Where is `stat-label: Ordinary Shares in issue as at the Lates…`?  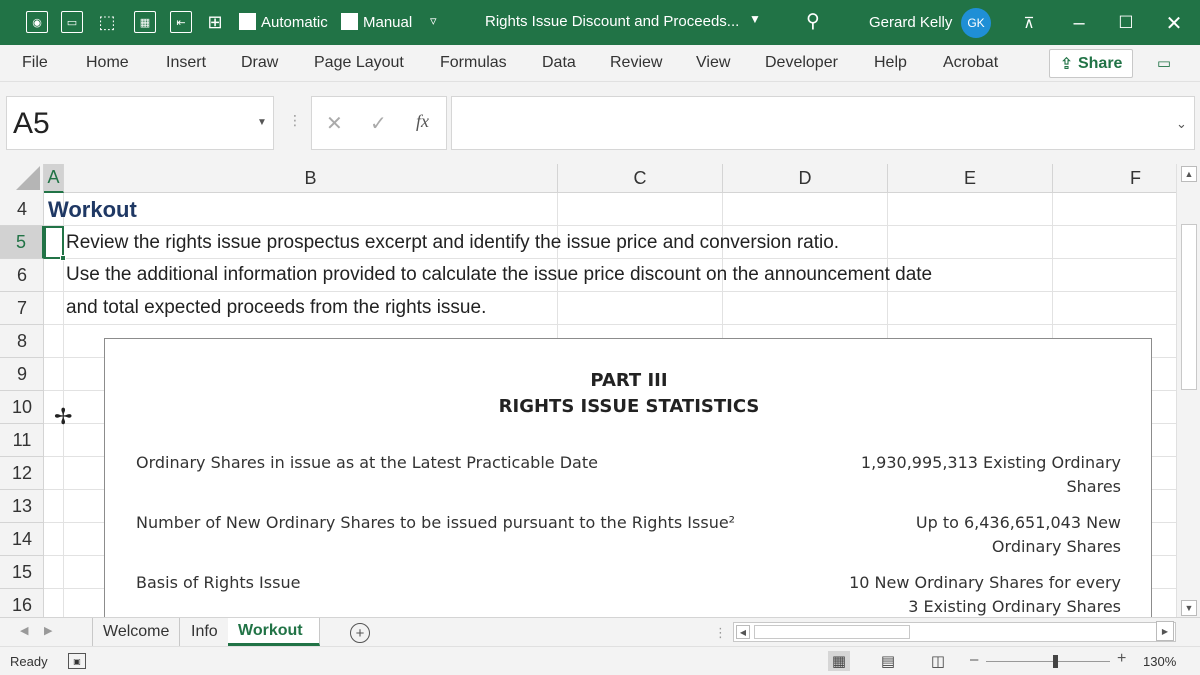
stat-label: Ordinary Shares in issue as at the Lates… is located at coordinates (367, 462).